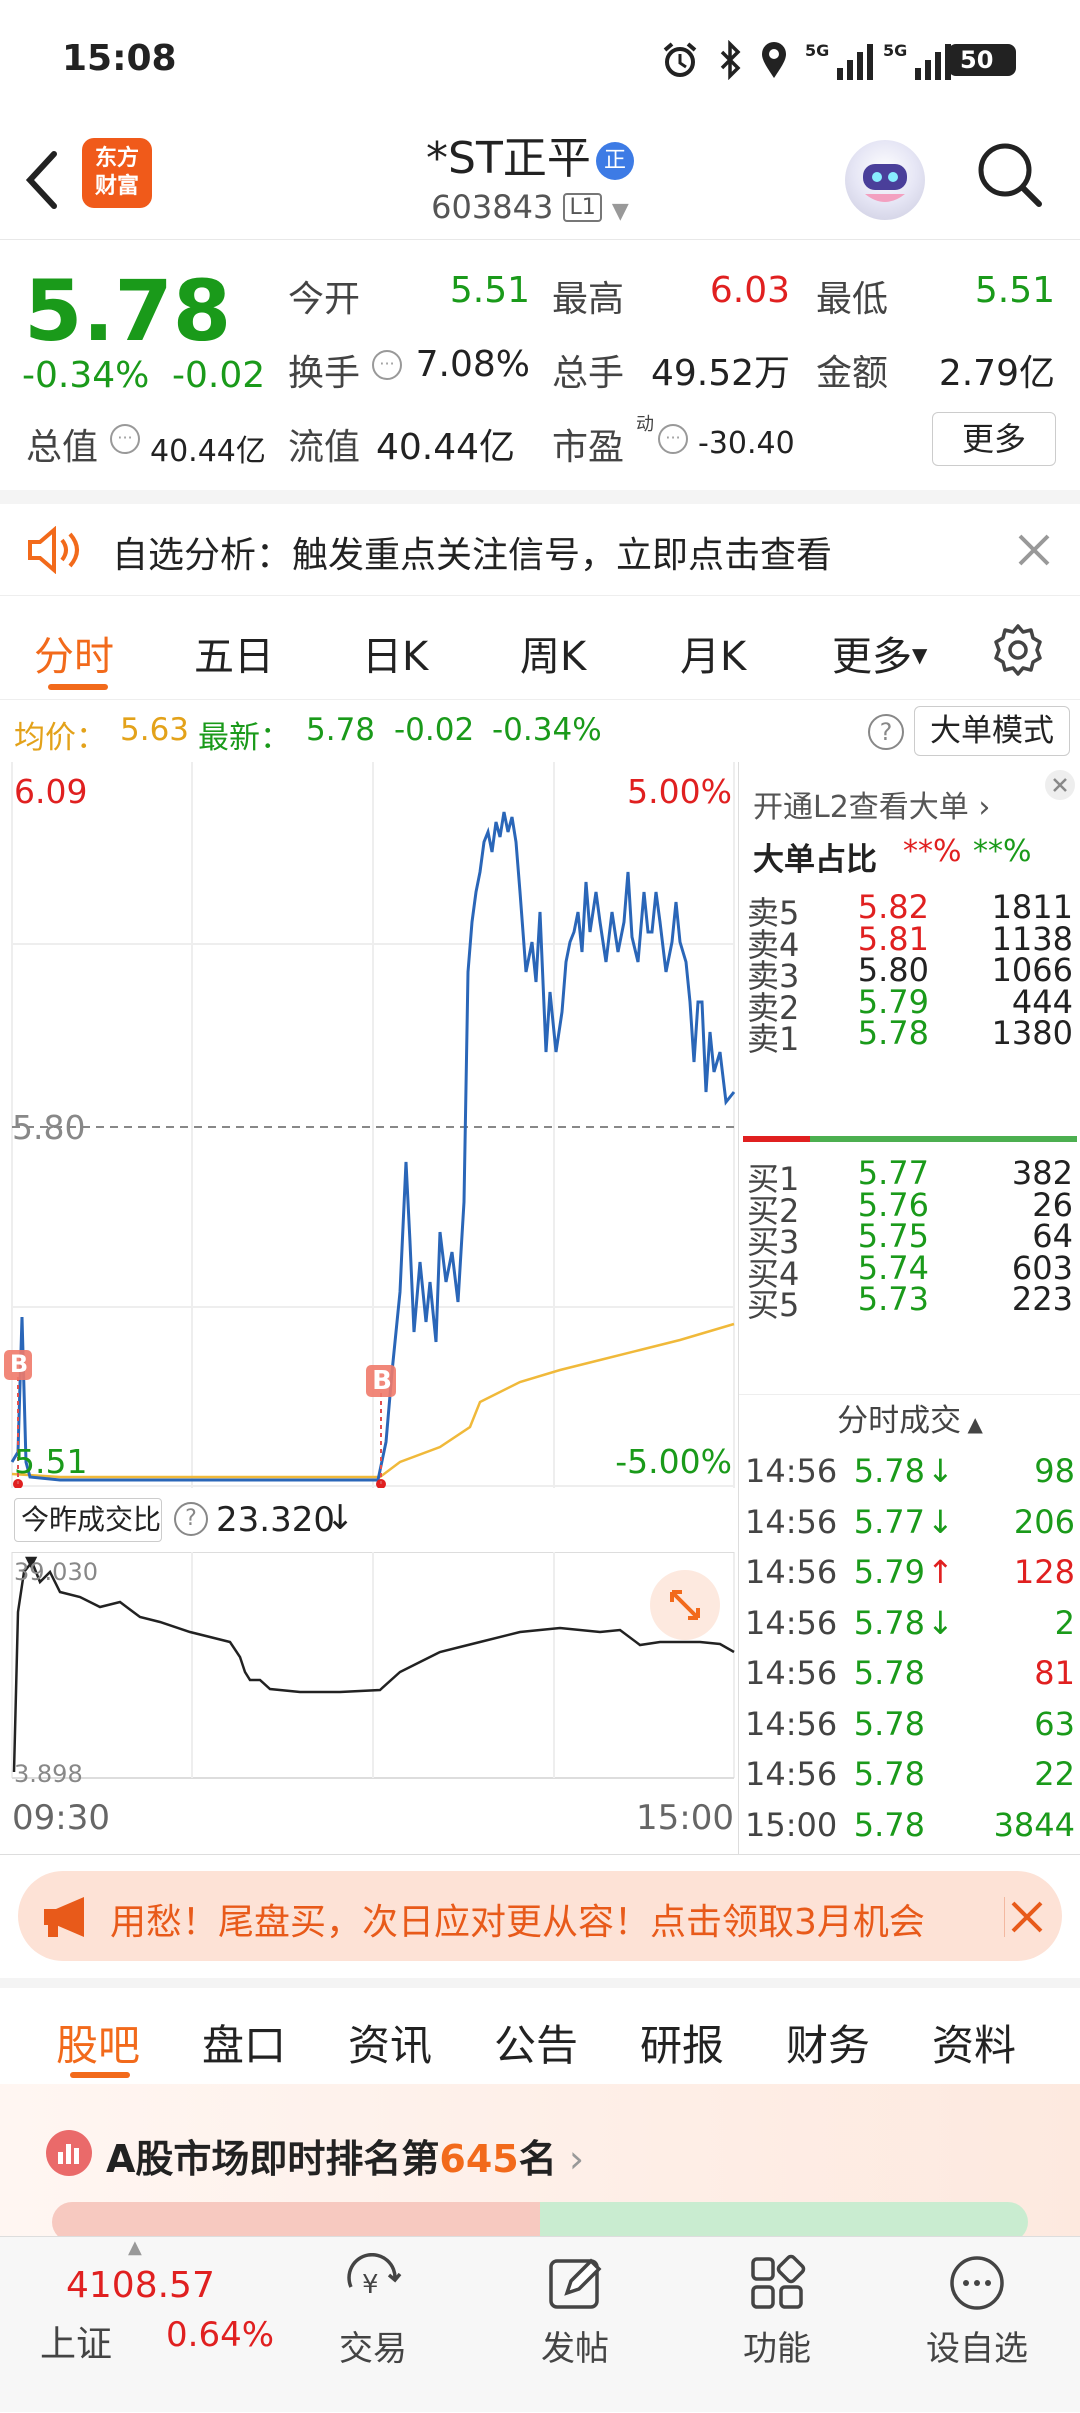 The image size is (1080, 2413). I want to click on amount-label: 金额, so click(852, 373).